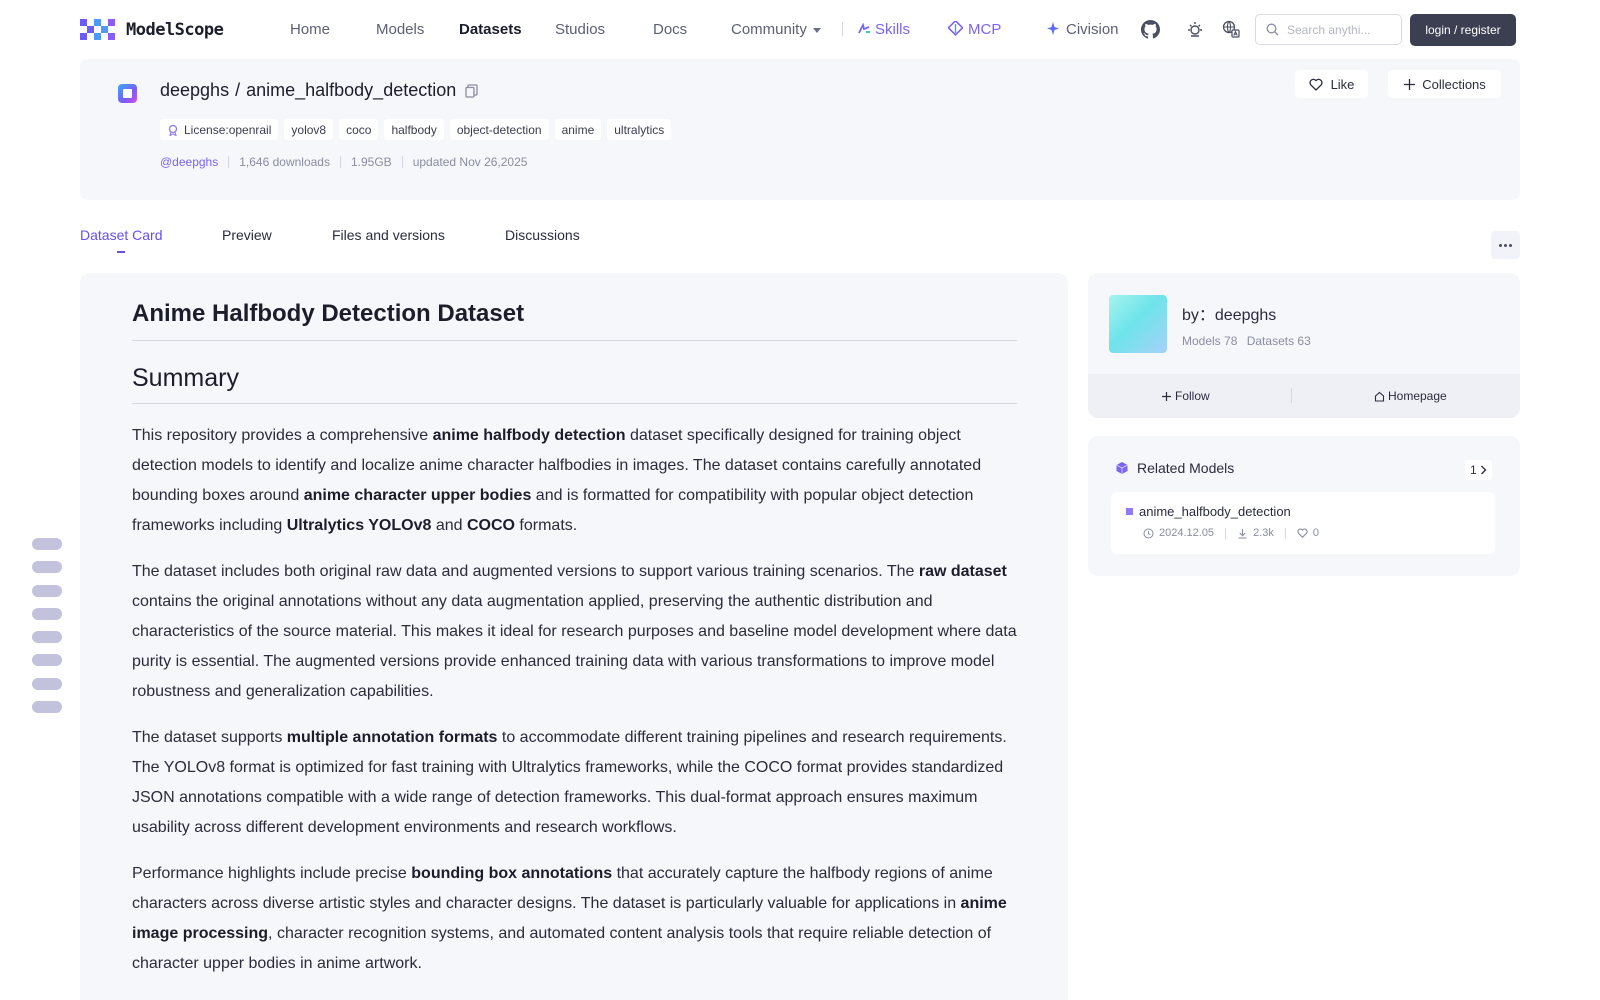 The image size is (1600, 1000). I want to click on nav-models: Models, so click(400, 29).